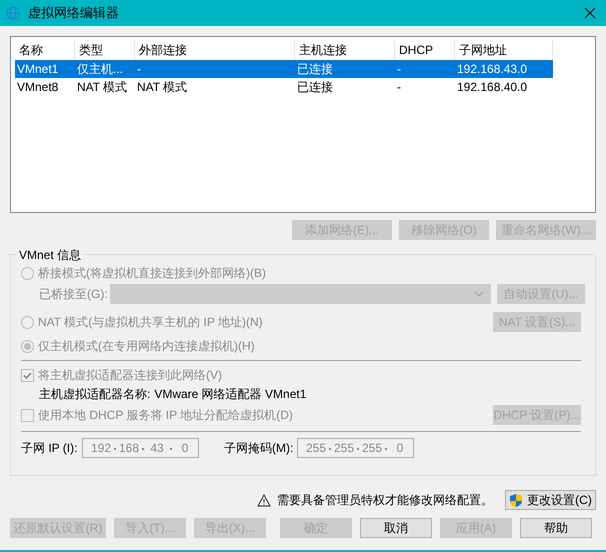 This screenshot has width=606, height=552. Describe the element at coordinates (73, 13) in the screenshot. I see `window-title: 虚拟网络编辑器` at that location.